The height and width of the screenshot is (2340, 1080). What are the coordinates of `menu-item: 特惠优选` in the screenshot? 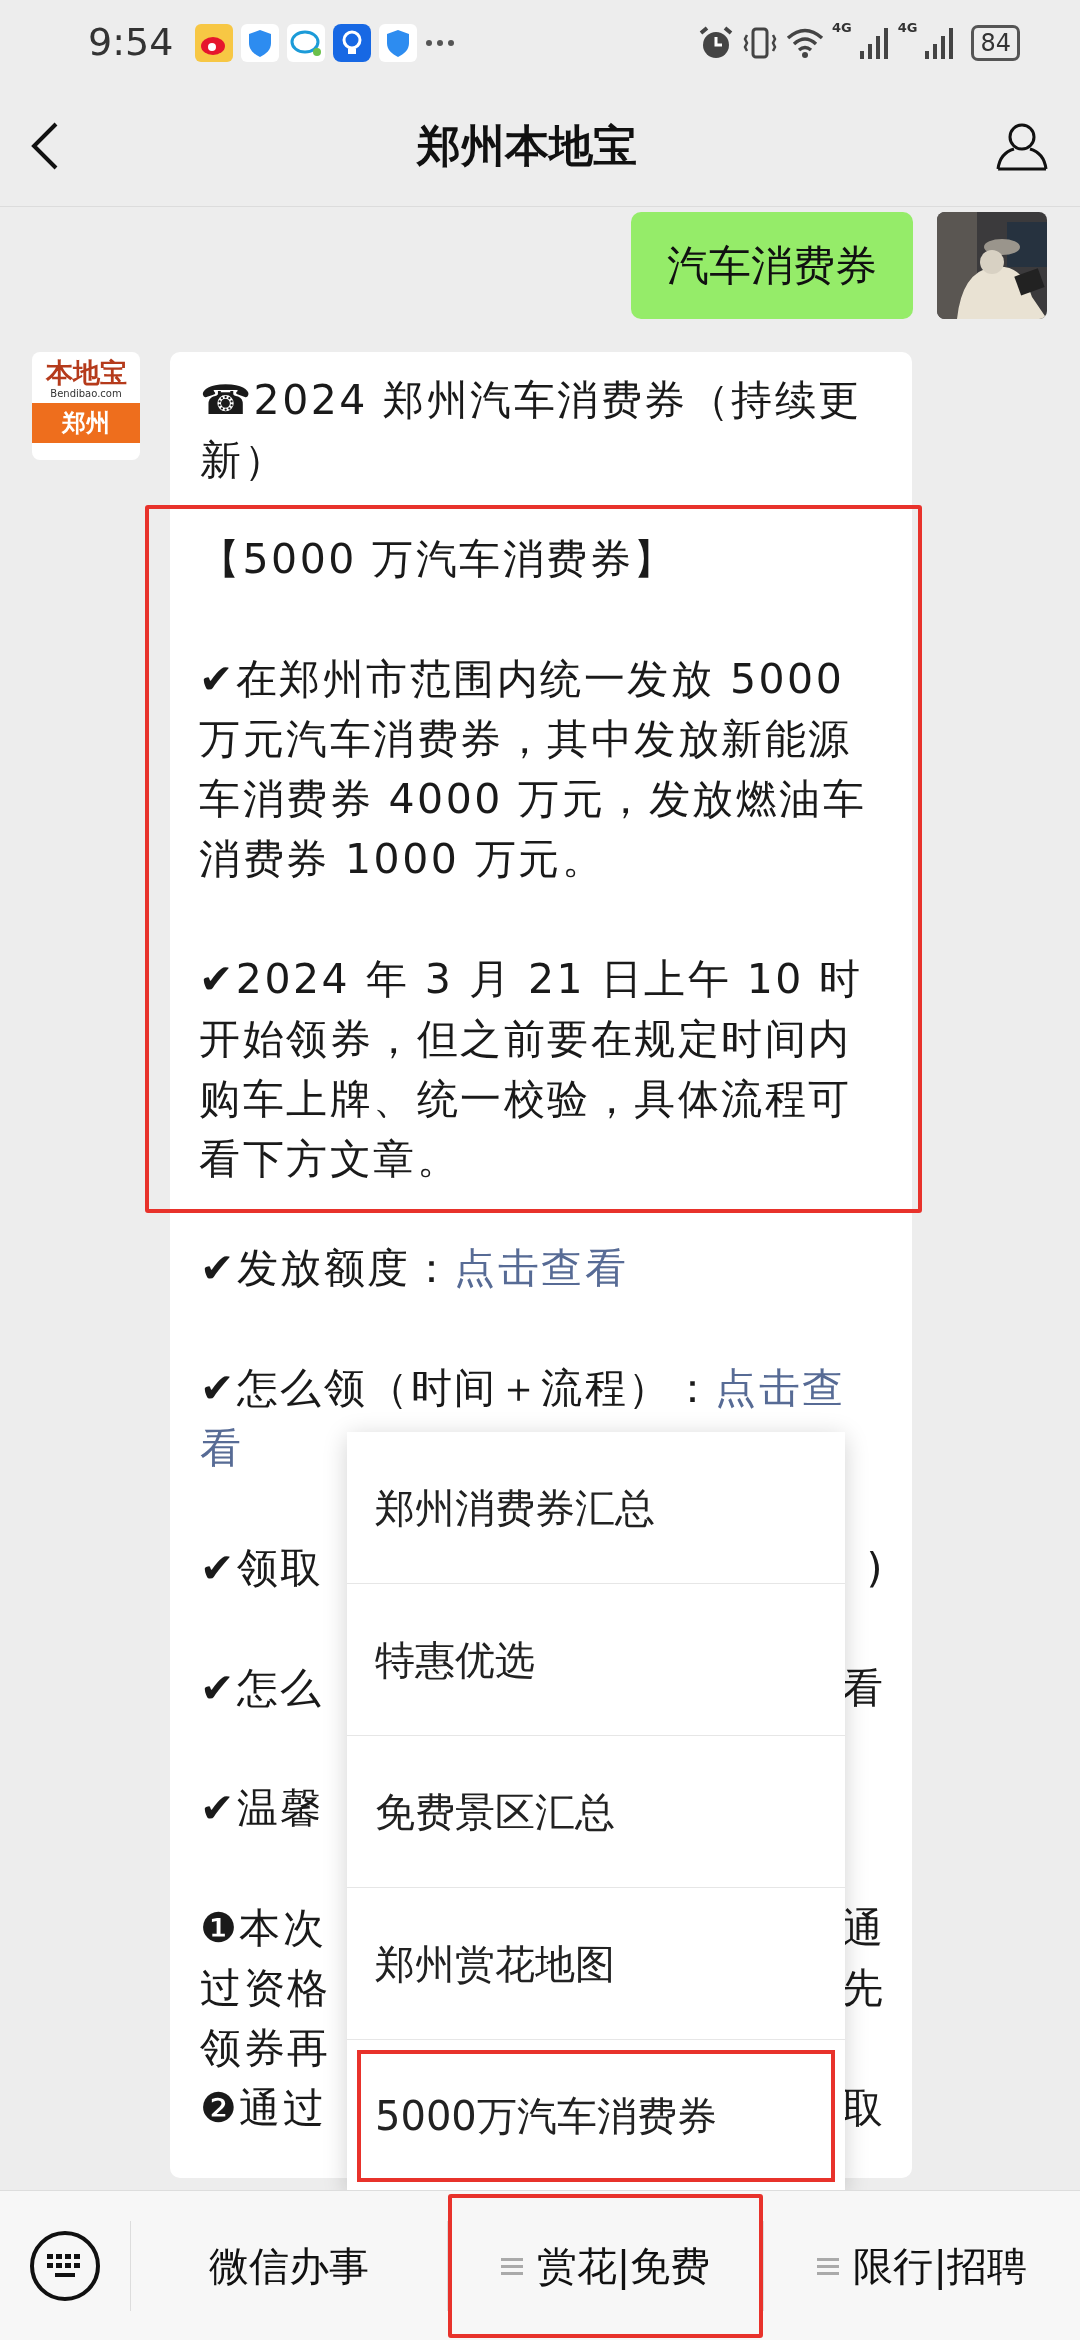 It's located at (596, 1660).